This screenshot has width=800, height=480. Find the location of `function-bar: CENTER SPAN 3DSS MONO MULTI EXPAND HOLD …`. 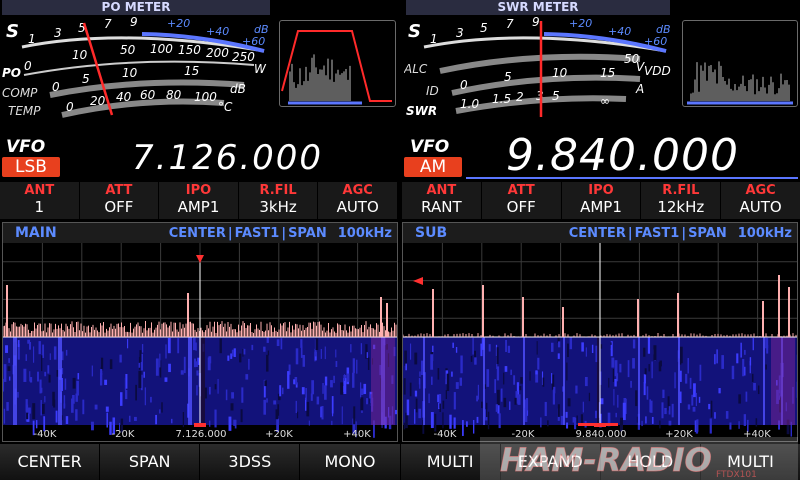

function-bar: CENTER SPAN 3DSS MONO MULTI EXPAND HOLD … is located at coordinates (400, 462).